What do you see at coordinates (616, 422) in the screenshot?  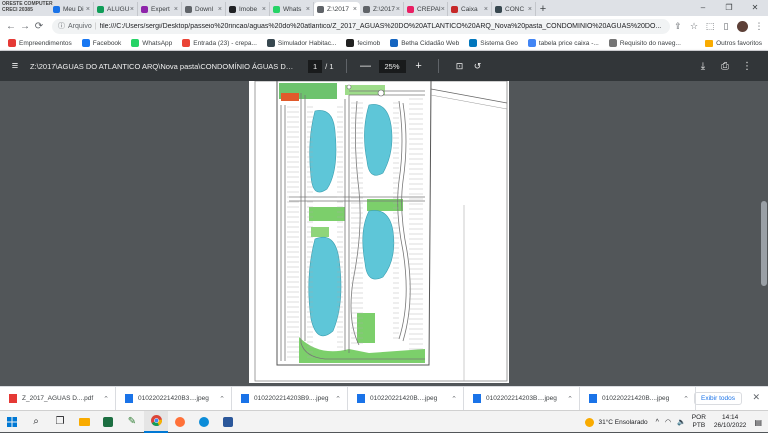 I see `weather-widget: 31°C Ensolarado` at bounding box center [616, 422].